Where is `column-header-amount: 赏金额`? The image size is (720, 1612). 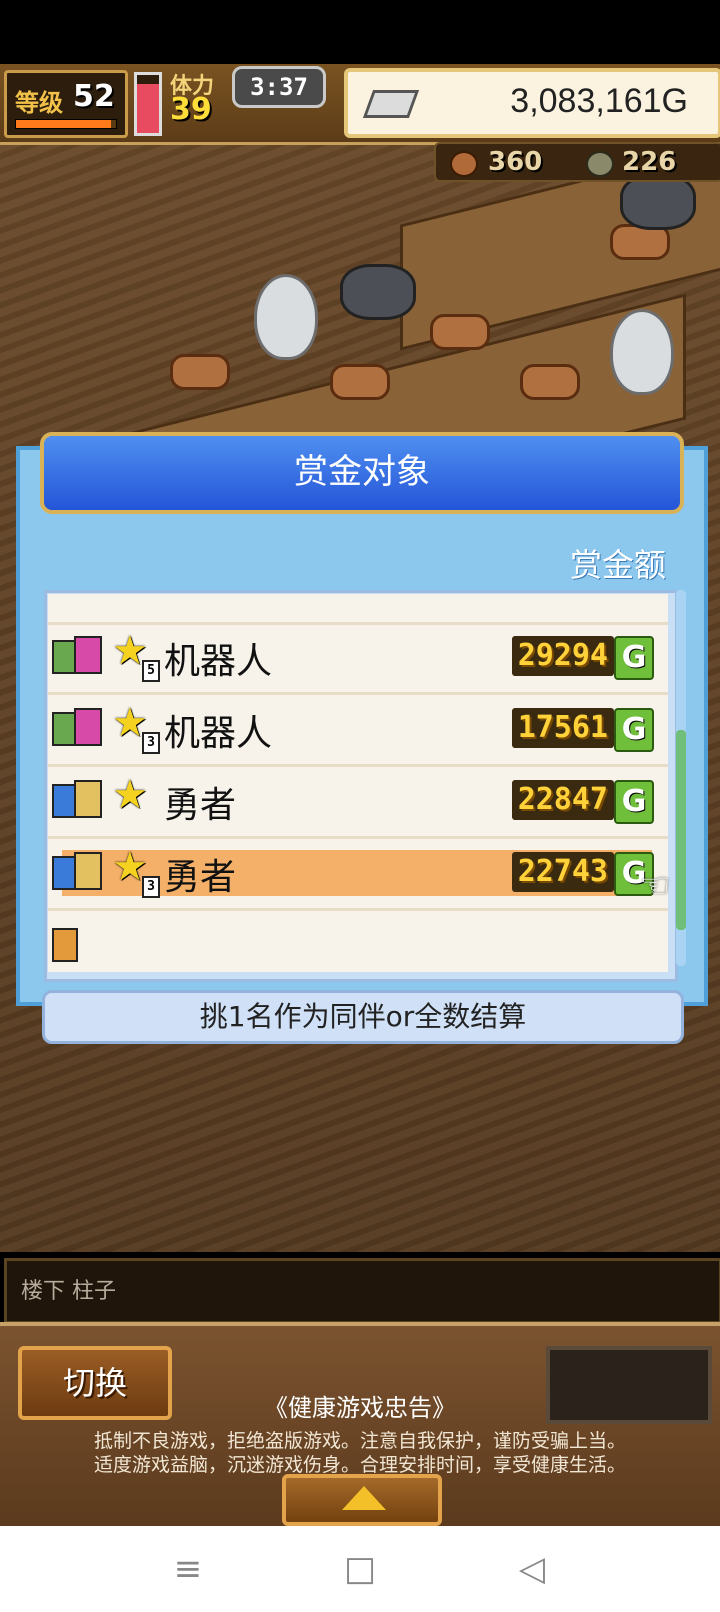 column-header-amount: 赏金额 is located at coordinates (617, 565).